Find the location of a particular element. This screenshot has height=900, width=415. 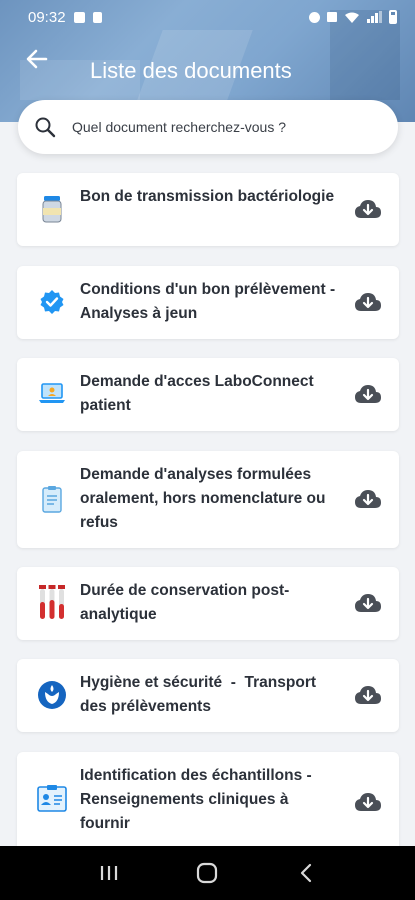

list-item: Demande d'acces LaboConnect patient is located at coordinates (208, 394).